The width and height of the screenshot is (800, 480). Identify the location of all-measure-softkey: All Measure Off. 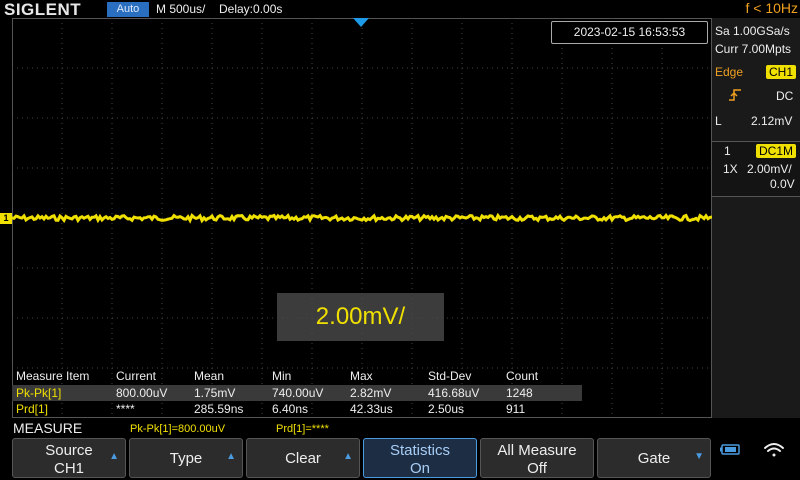
(537, 458).